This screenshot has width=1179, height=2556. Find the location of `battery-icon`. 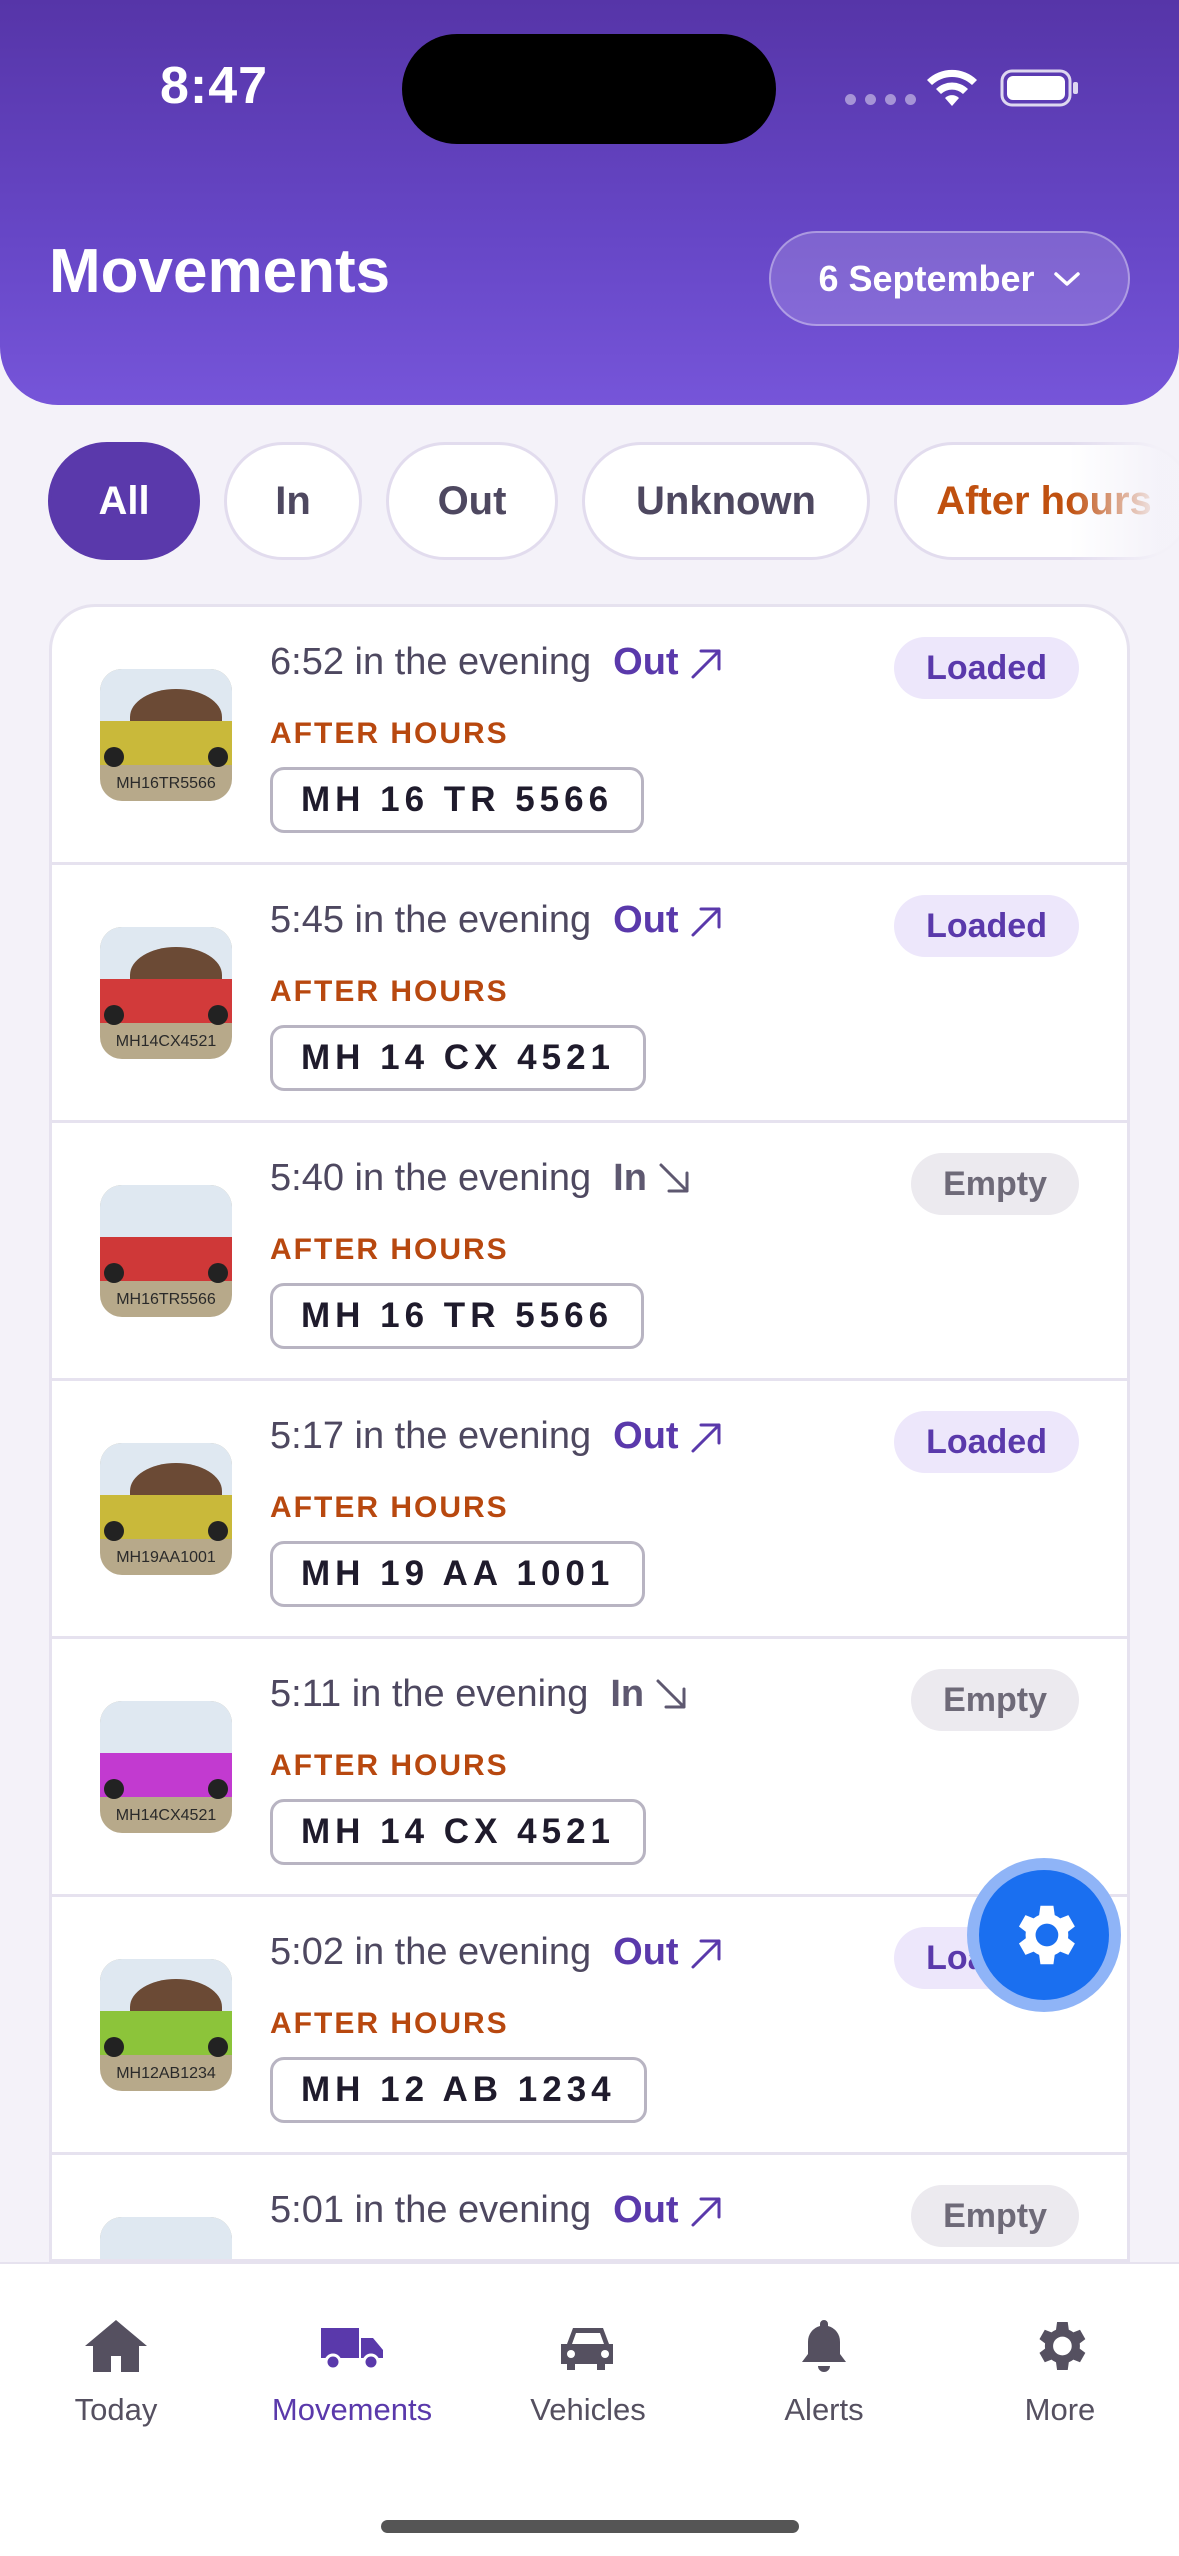

battery-icon is located at coordinates (1039, 88).